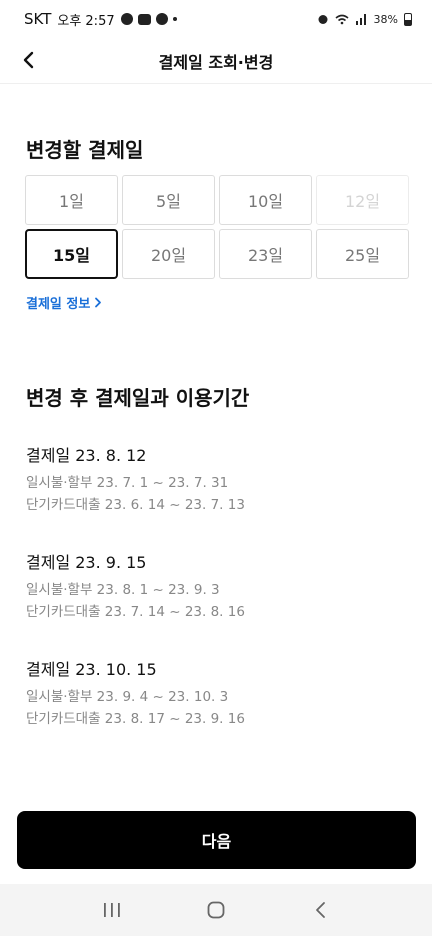 The width and height of the screenshot is (432, 936). Describe the element at coordinates (58, 304) in the screenshot. I see `info-link-label: 결제일 정보` at that location.